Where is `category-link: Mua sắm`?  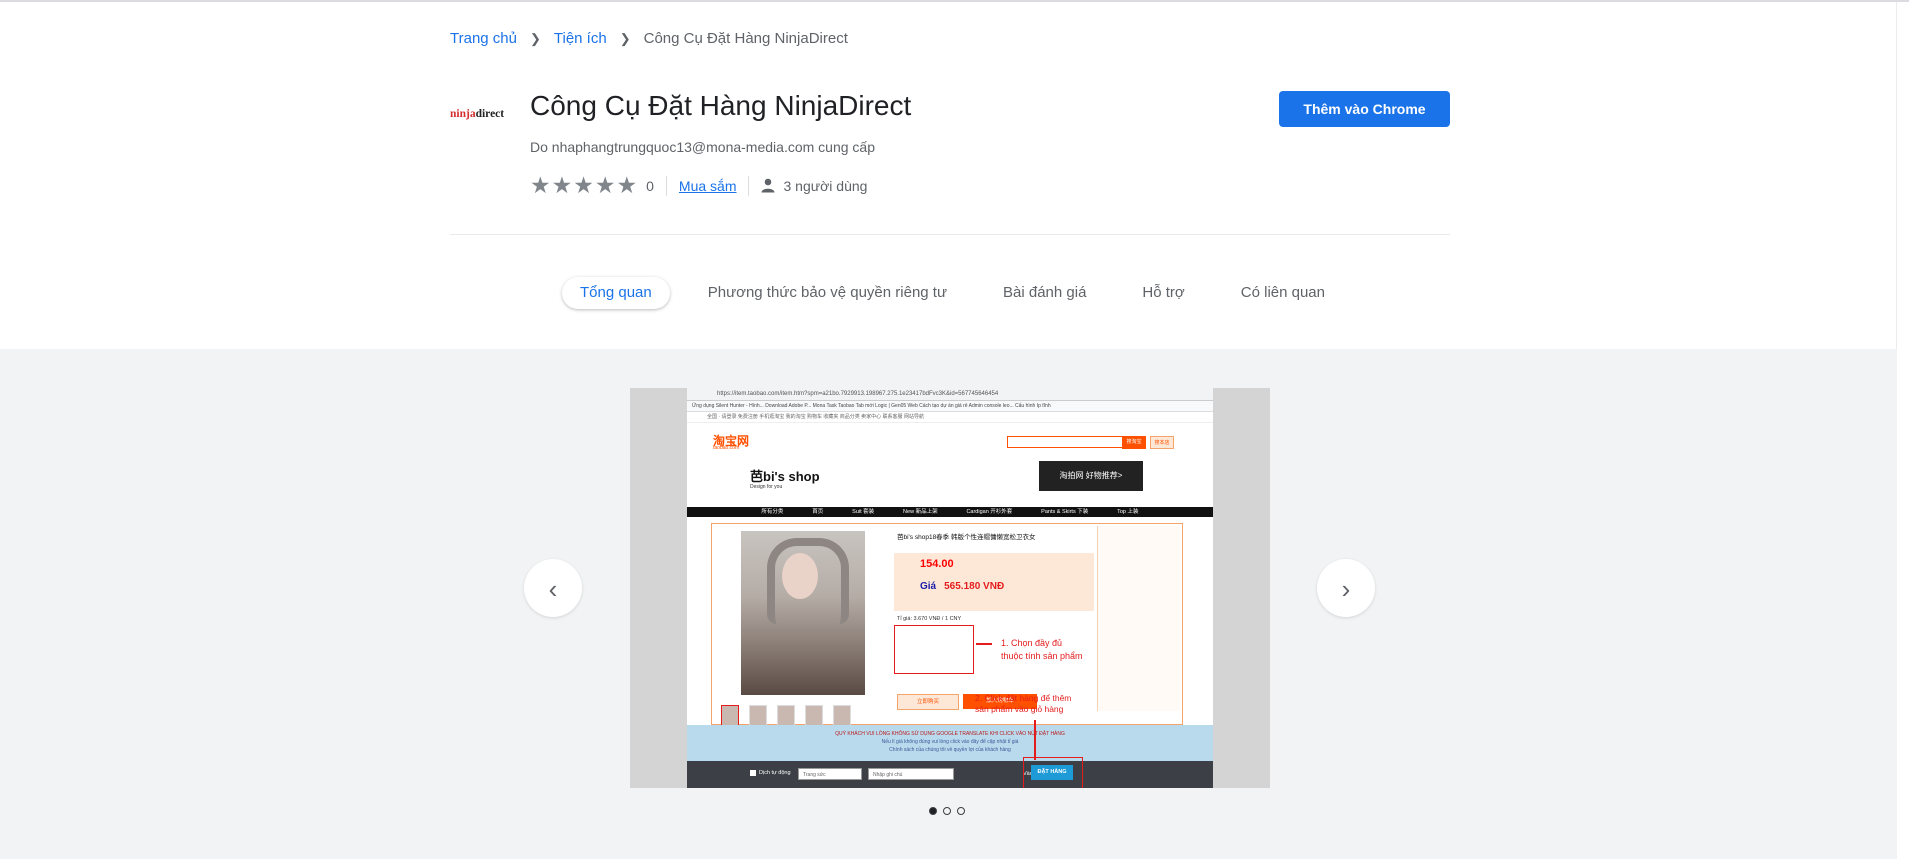
category-link: Mua sắm is located at coordinates (708, 186).